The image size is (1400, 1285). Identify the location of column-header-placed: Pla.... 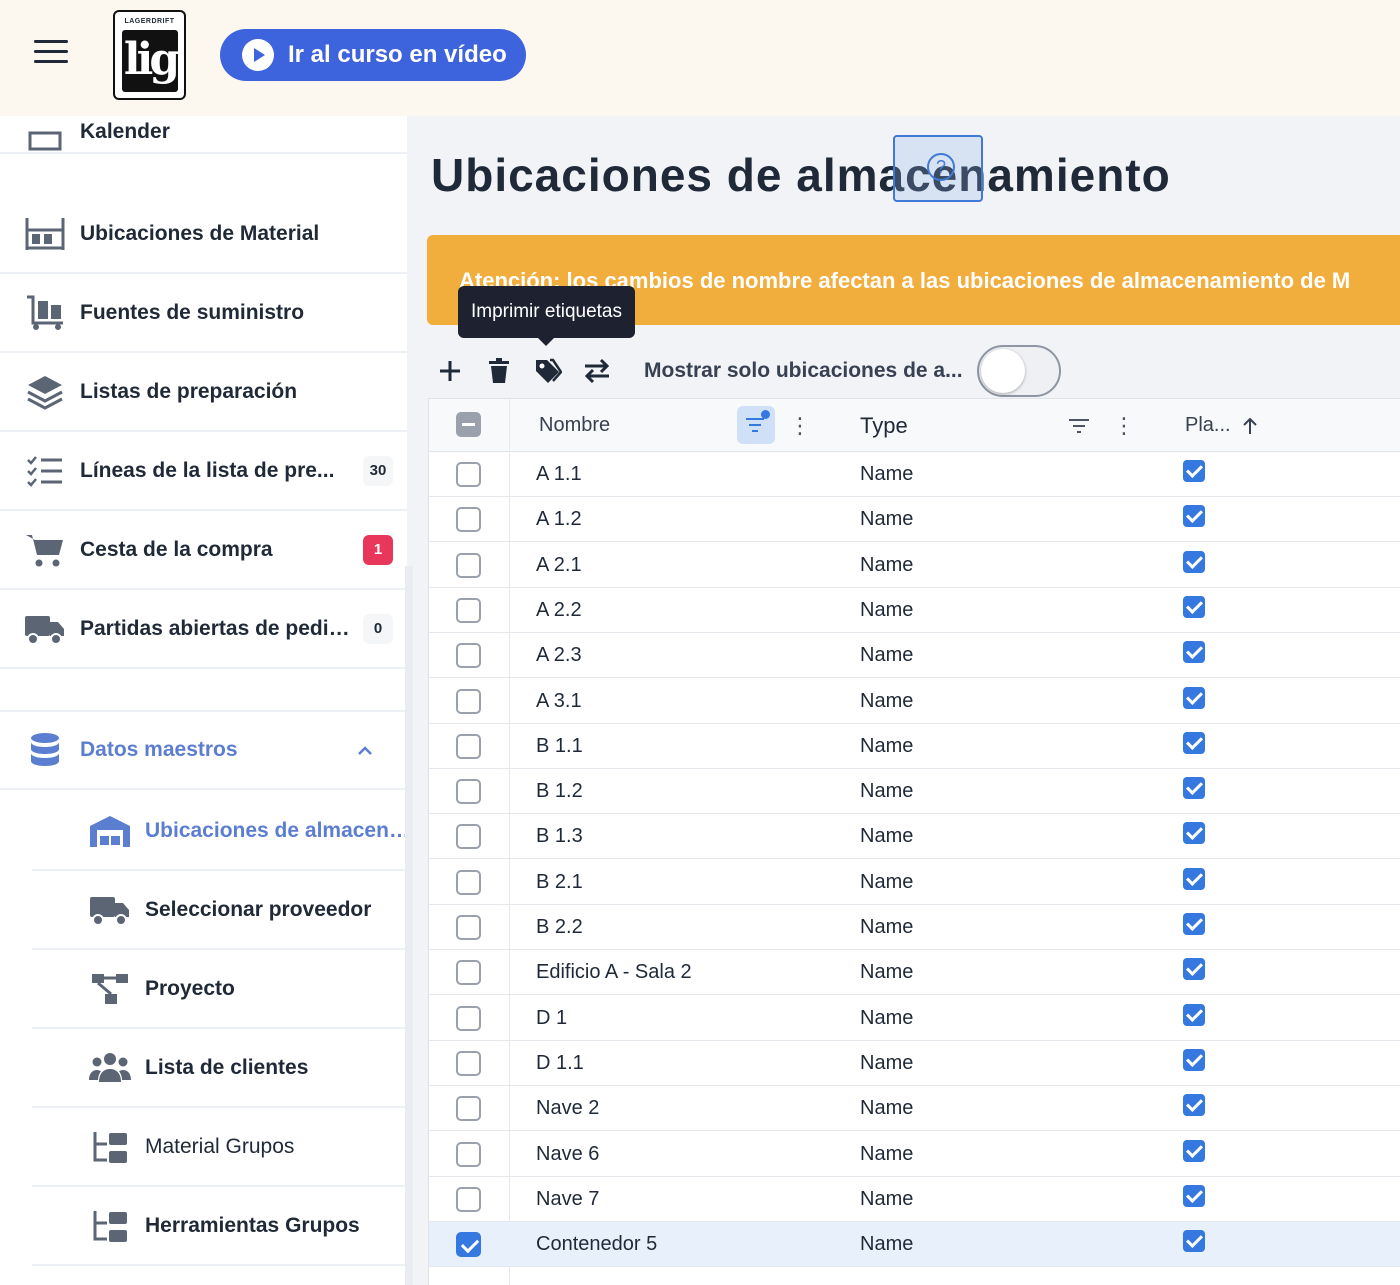
(1222, 425).